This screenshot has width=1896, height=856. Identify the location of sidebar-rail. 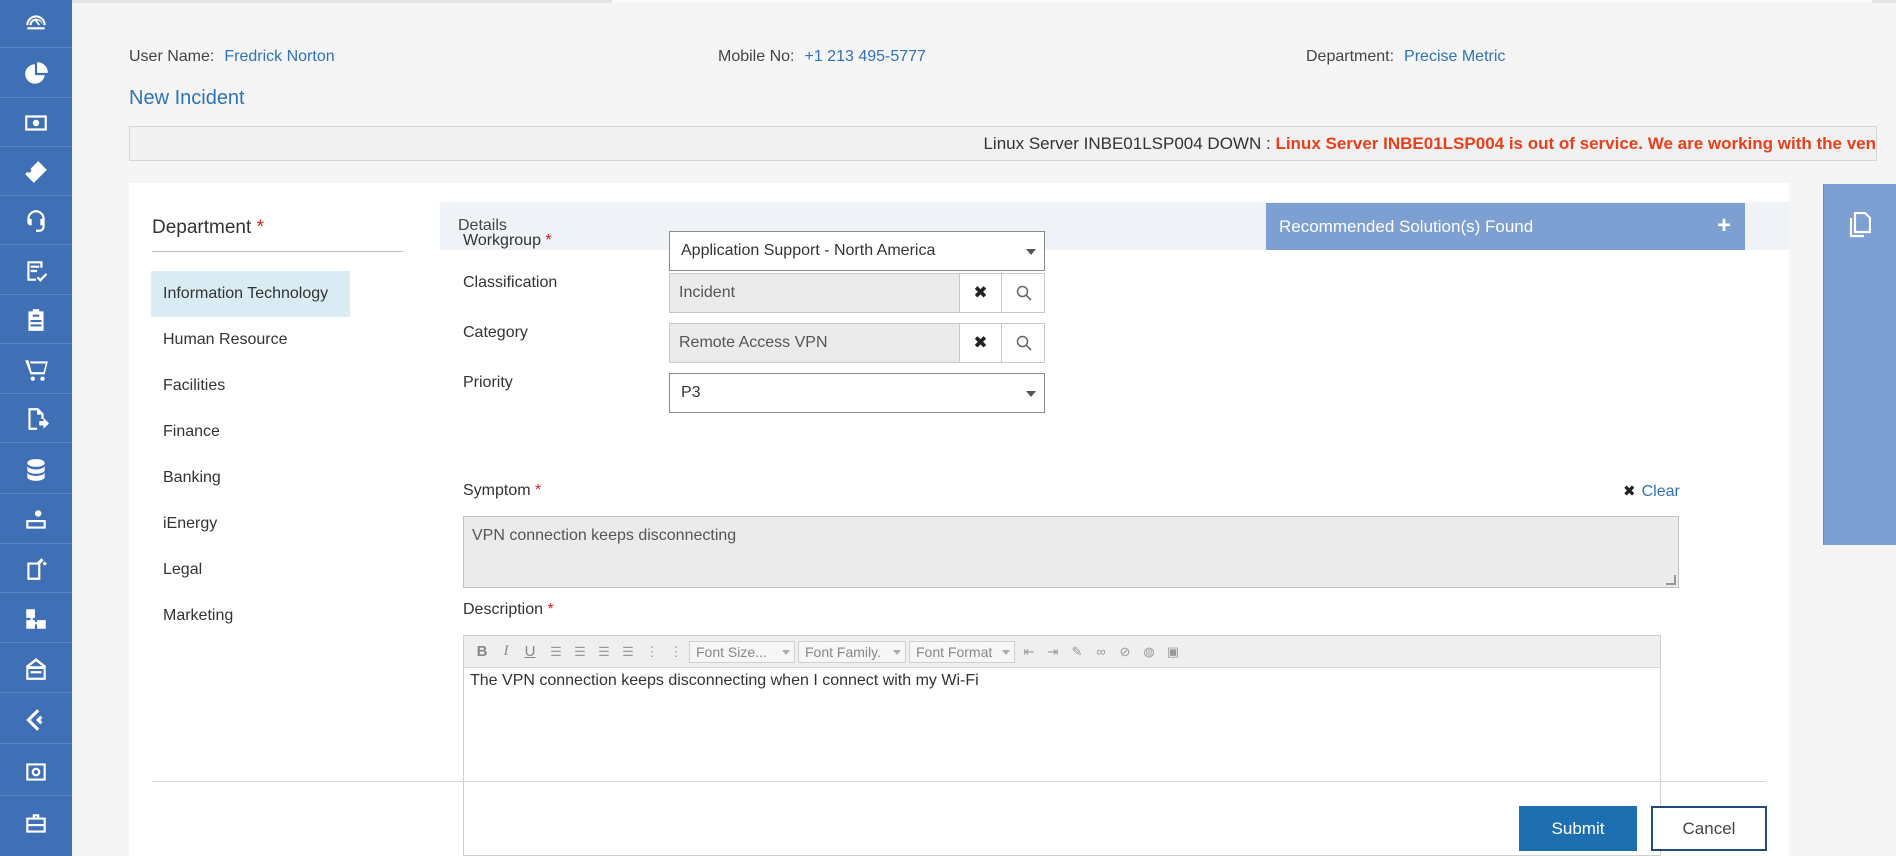
(36, 428).